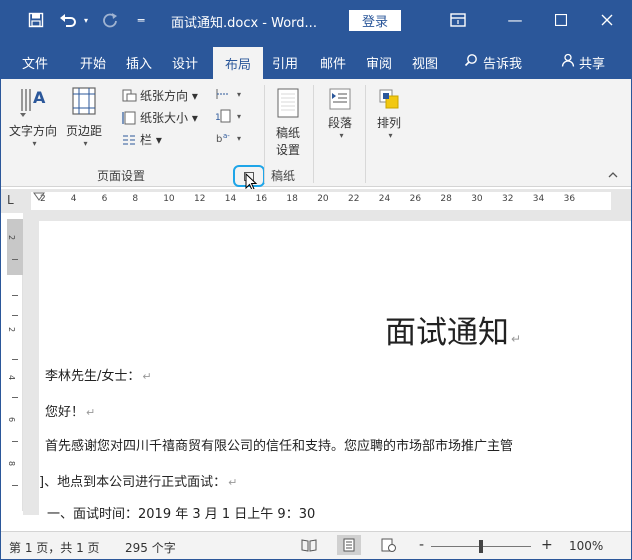 The height and width of the screenshot is (560, 632). Describe the element at coordinates (33, 116) in the screenshot. I see `text-direction-button: A 文字方向 ▾` at that location.